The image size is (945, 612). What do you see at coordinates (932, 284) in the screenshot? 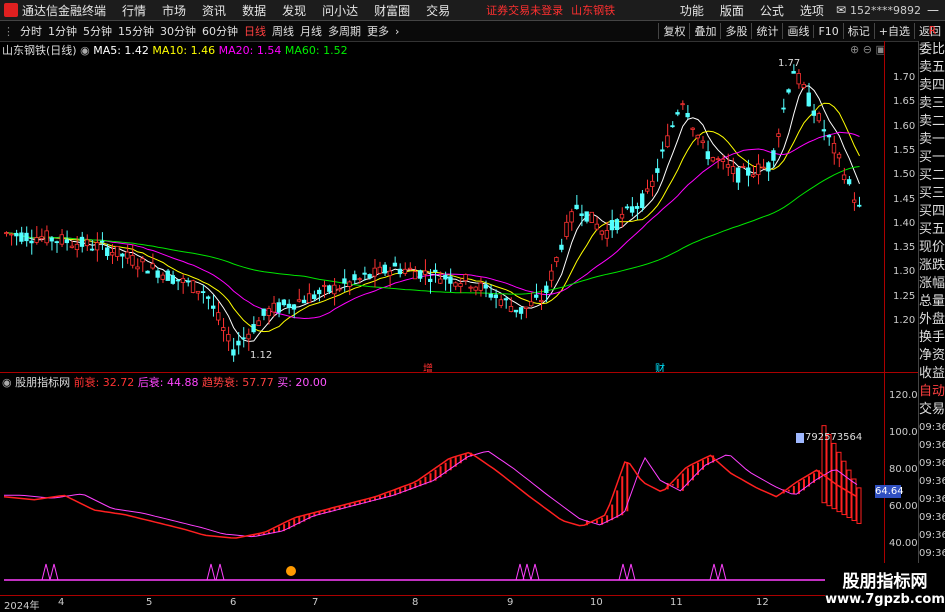
I see `side-panel-item: 涨幅` at bounding box center [932, 284].